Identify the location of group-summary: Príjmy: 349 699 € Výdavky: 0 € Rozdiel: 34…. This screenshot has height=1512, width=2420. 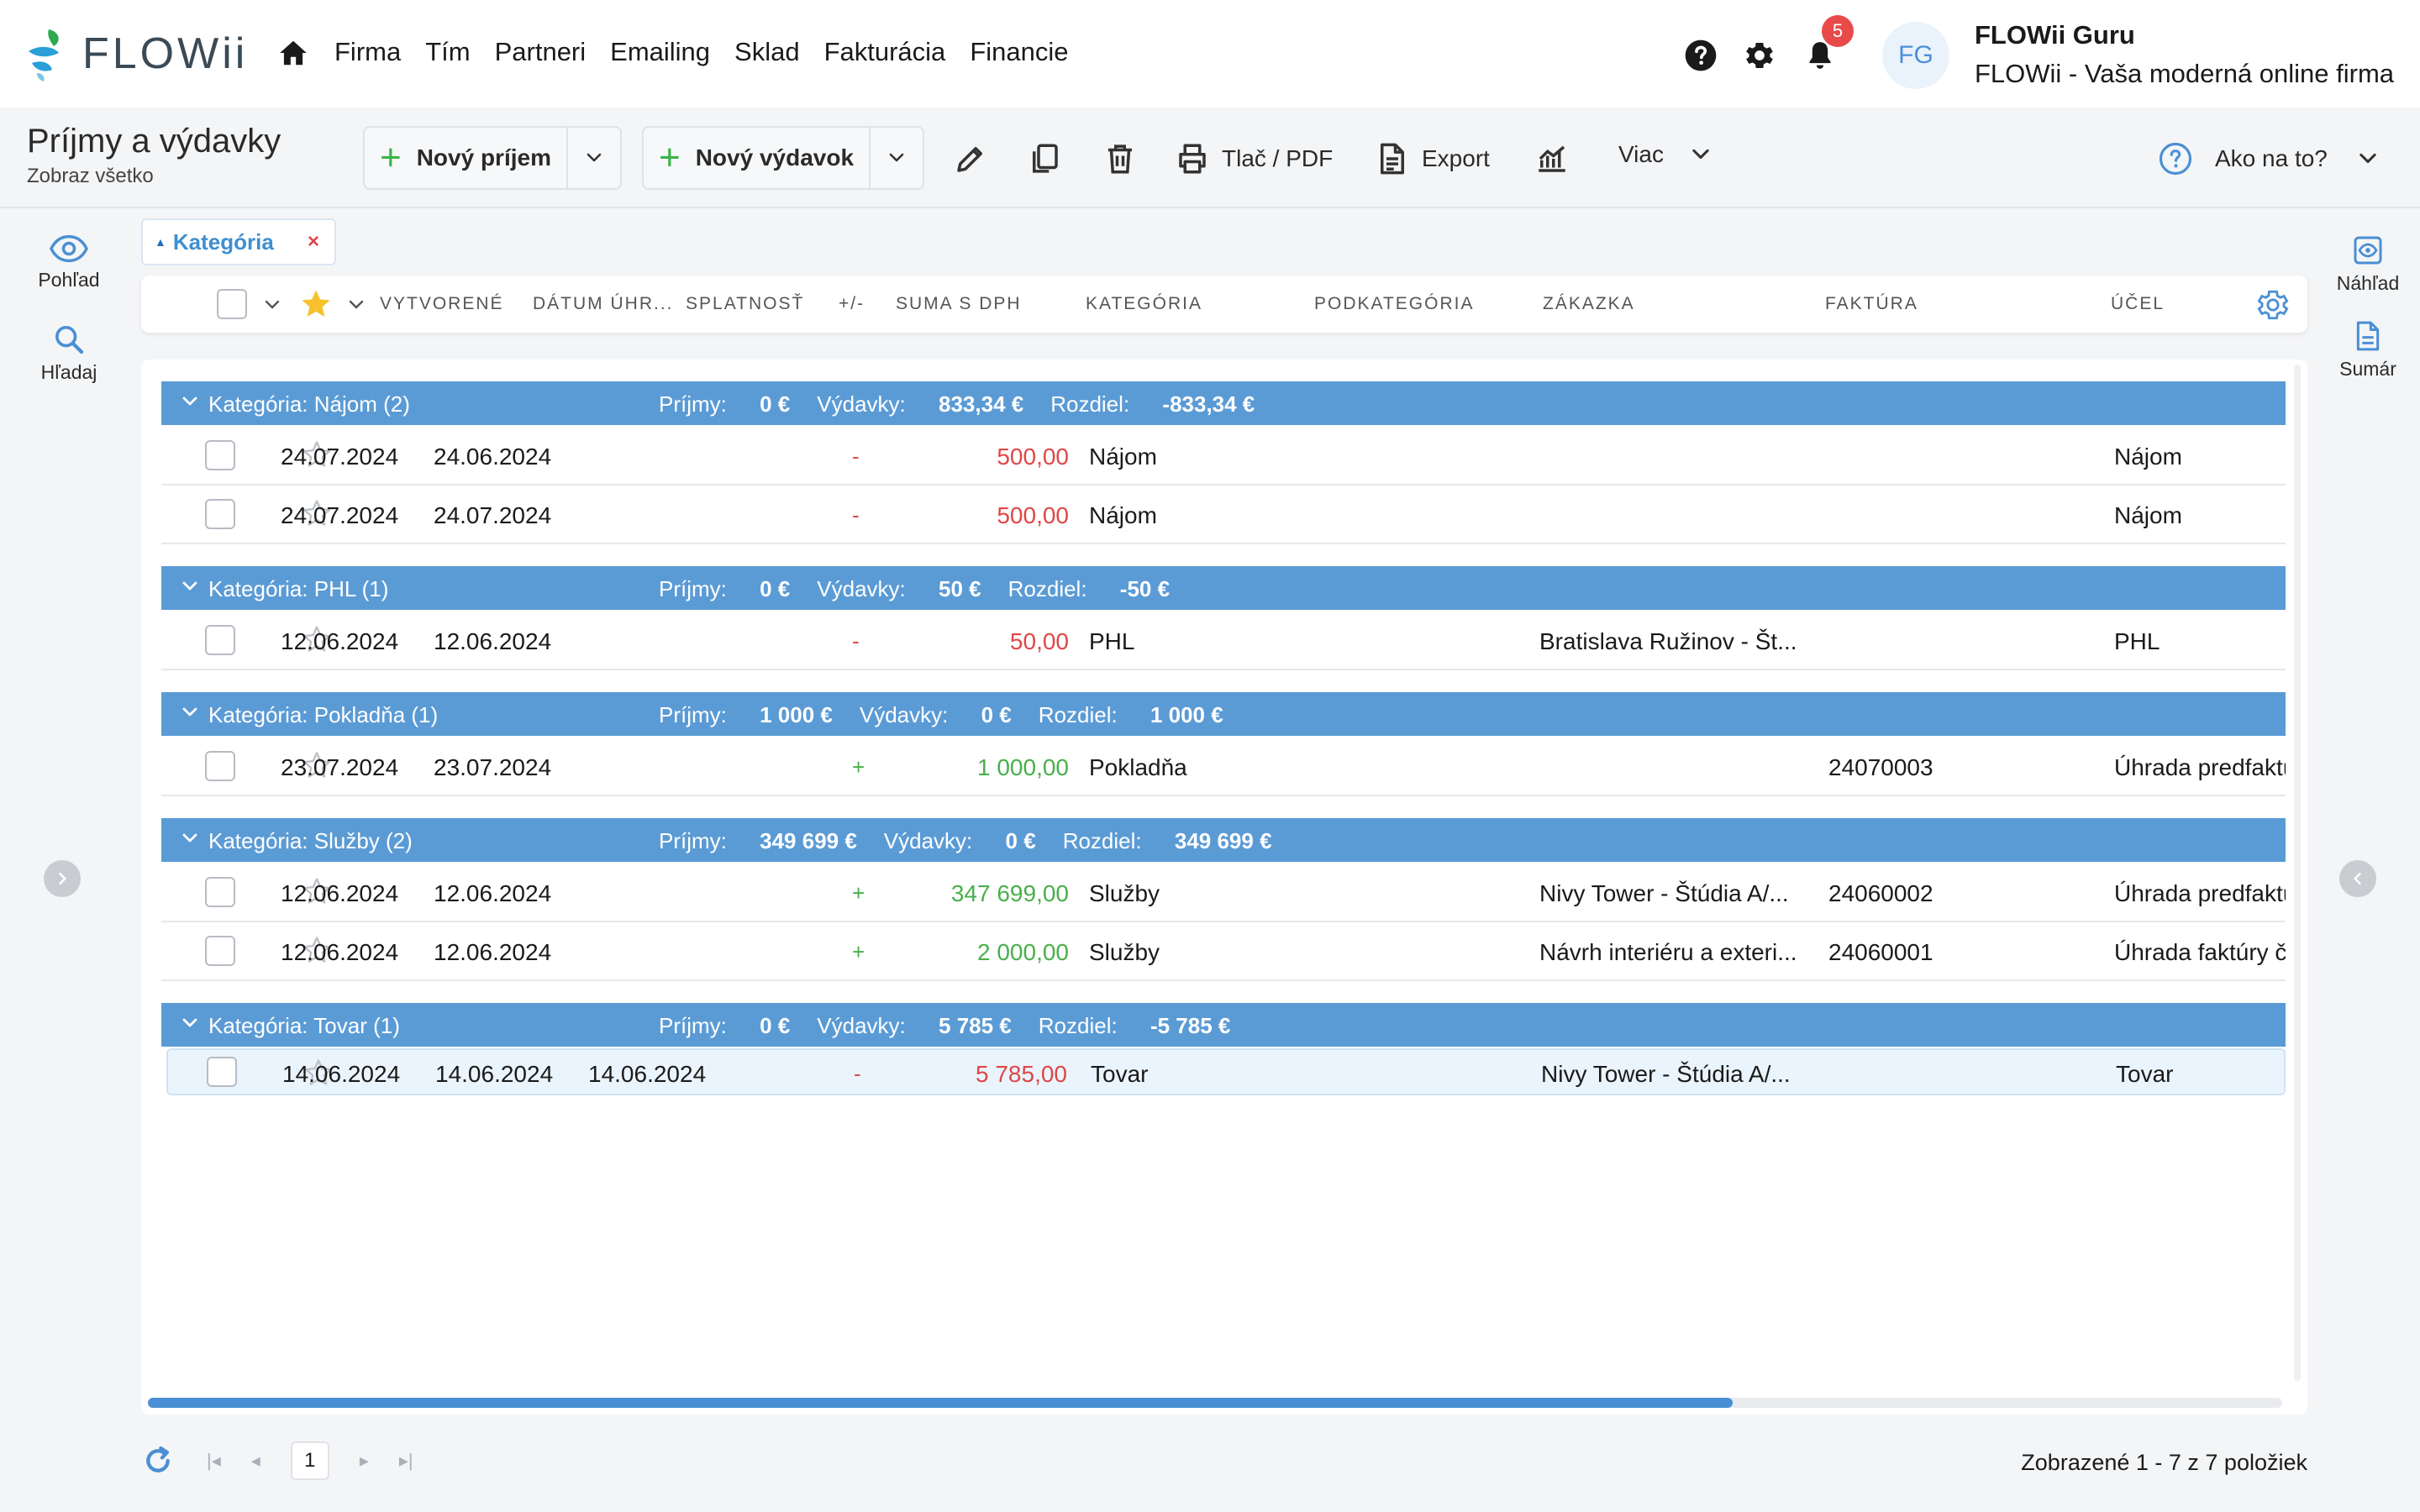
(979, 841).